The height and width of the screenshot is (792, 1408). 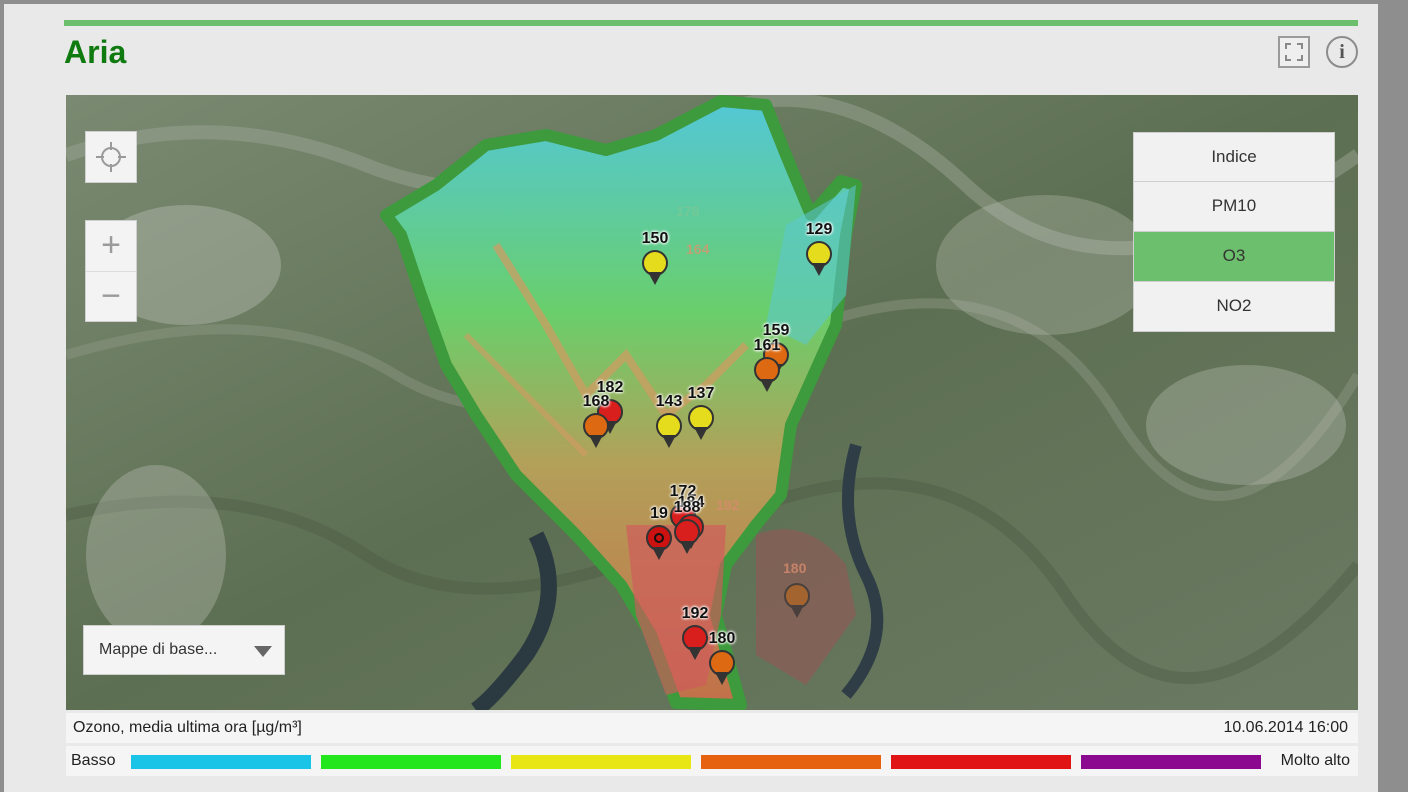 What do you see at coordinates (111, 246) in the screenshot?
I see `zoom-in-button: +` at bounding box center [111, 246].